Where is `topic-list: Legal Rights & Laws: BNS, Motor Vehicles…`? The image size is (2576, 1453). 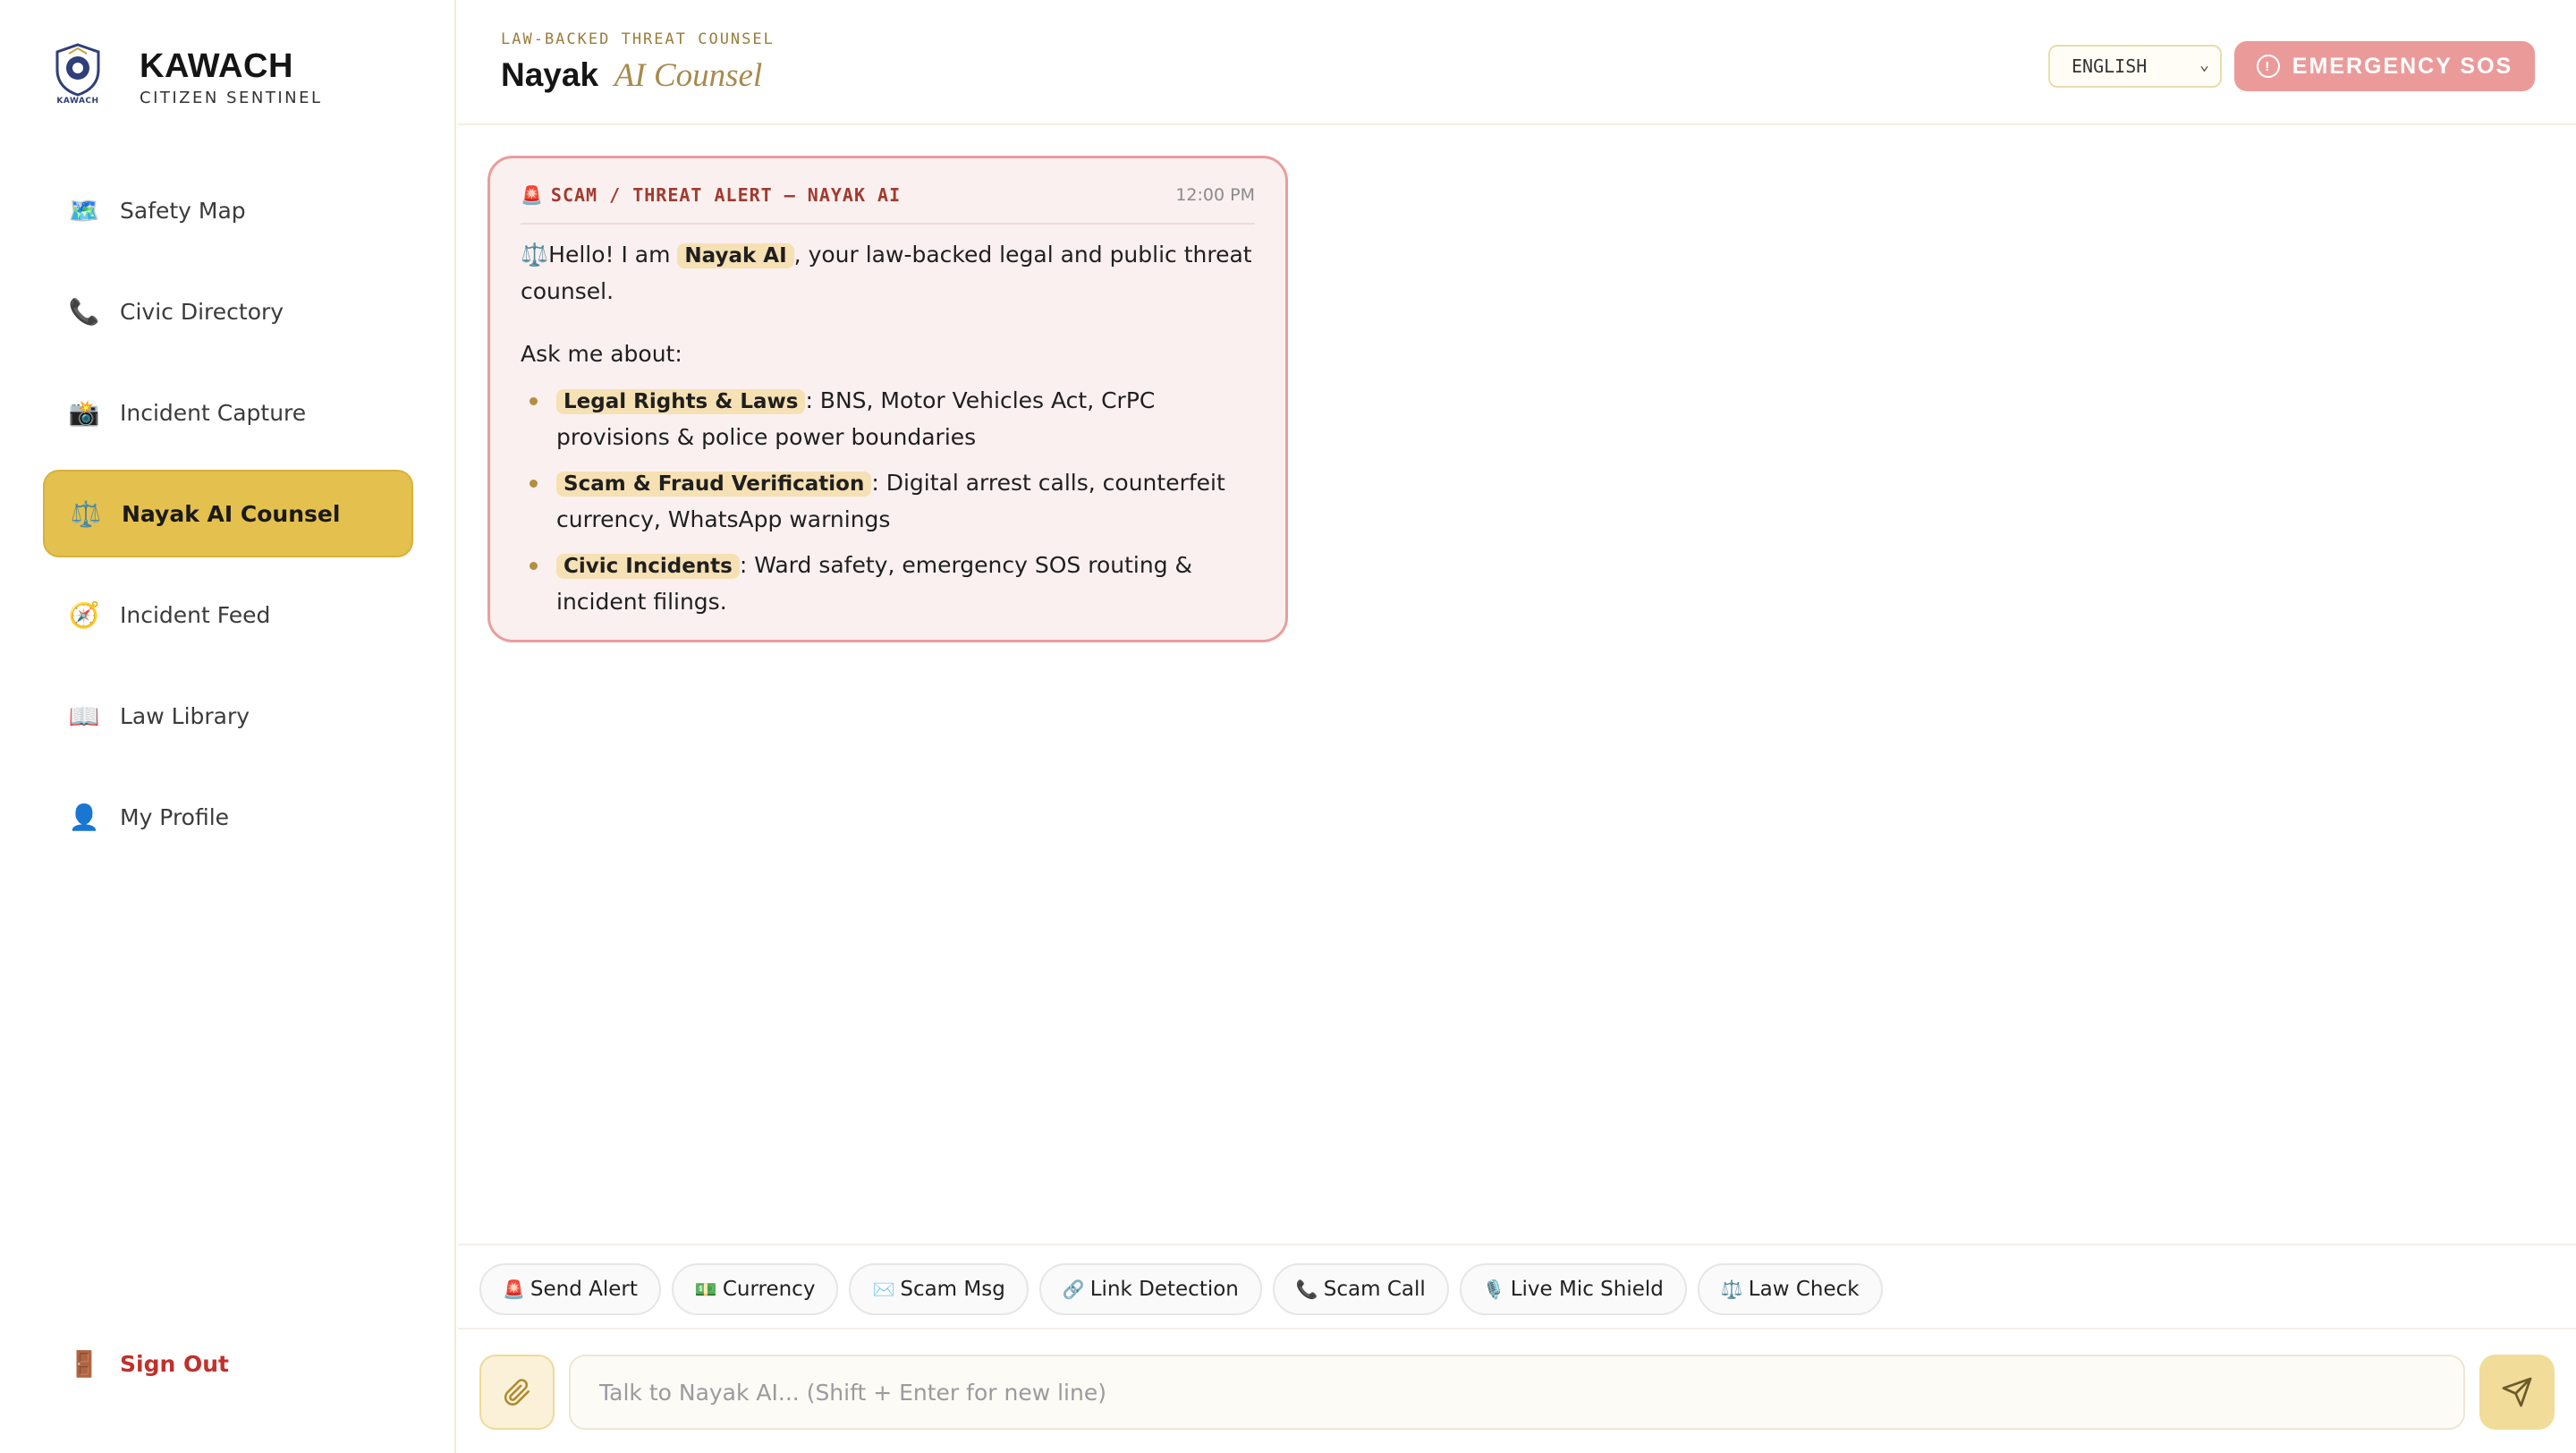 topic-list: Legal Rights & Laws: BNS, Motor Vehicles… is located at coordinates (888, 501).